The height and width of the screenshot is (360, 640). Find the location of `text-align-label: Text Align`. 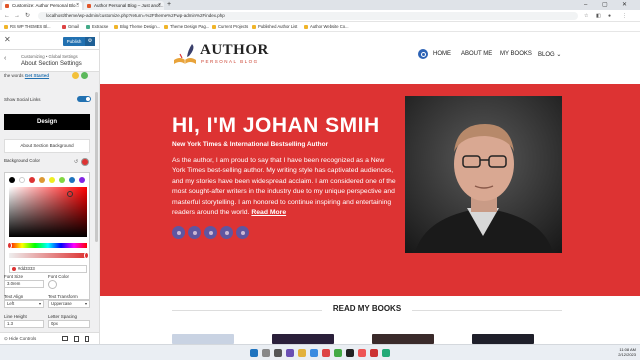

text-align-label: Text Align is located at coordinates (14, 296).